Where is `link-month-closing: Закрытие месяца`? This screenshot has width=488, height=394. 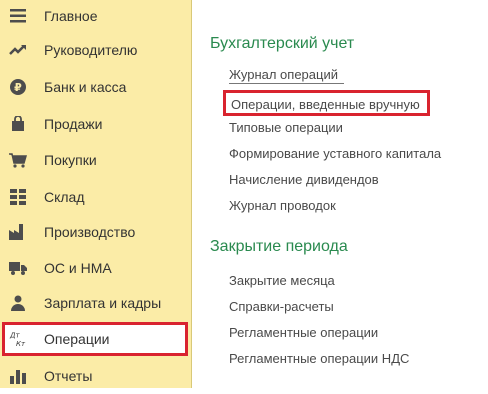 link-month-closing: Закрытие месяца is located at coordinates (282, 280).